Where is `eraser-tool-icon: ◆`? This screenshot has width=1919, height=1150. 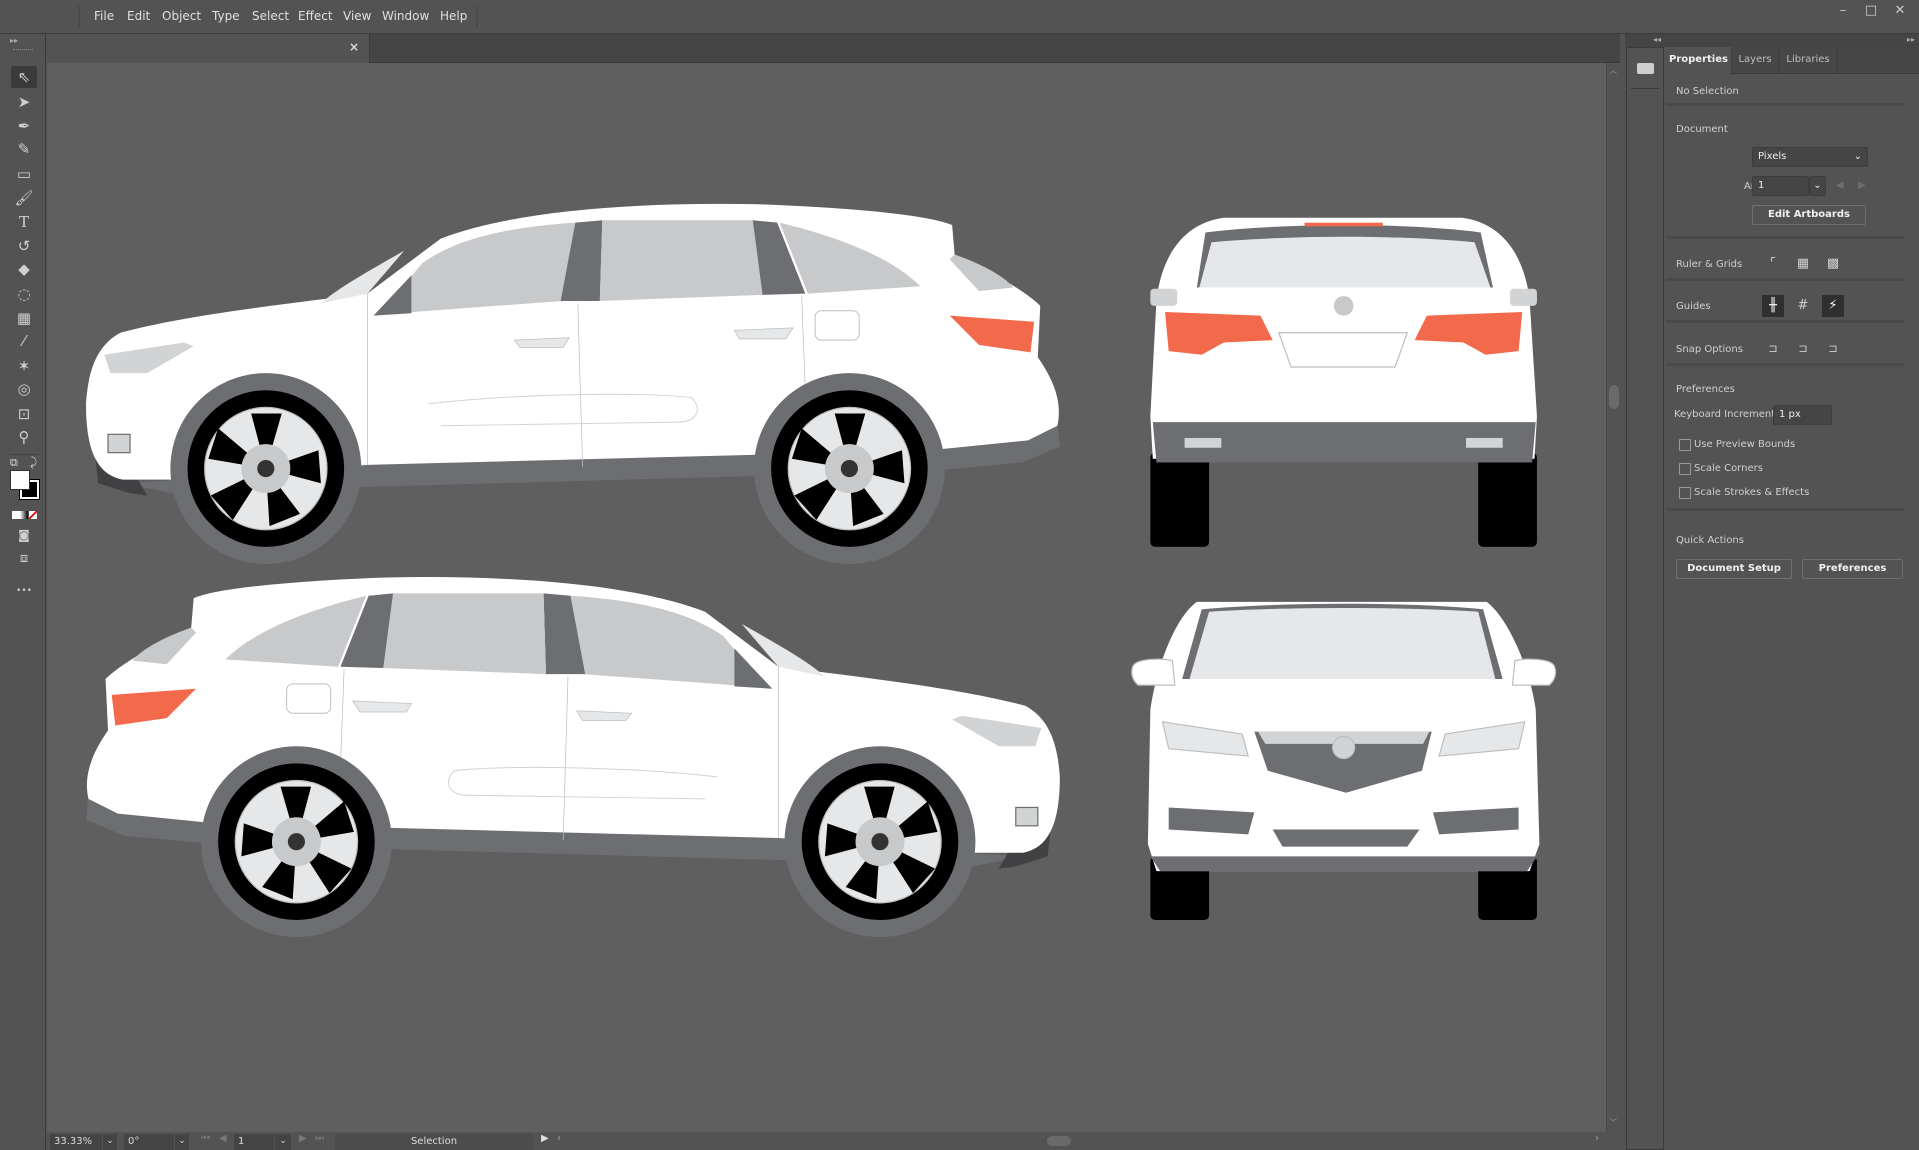
eraser-tool-icon: ◆ is located at coordinates (24, 269).